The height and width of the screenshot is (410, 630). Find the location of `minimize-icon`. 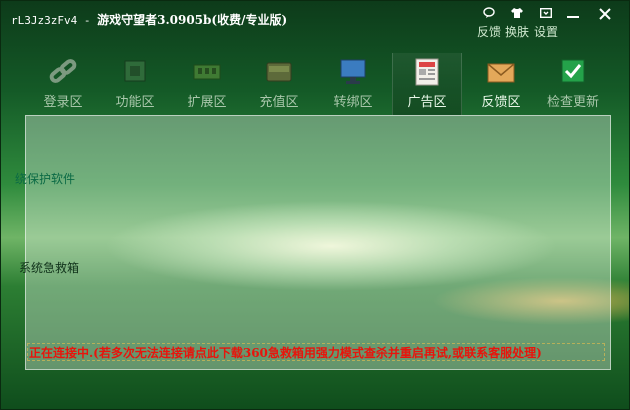

minimize-icon is located at coordinates (573, 17).